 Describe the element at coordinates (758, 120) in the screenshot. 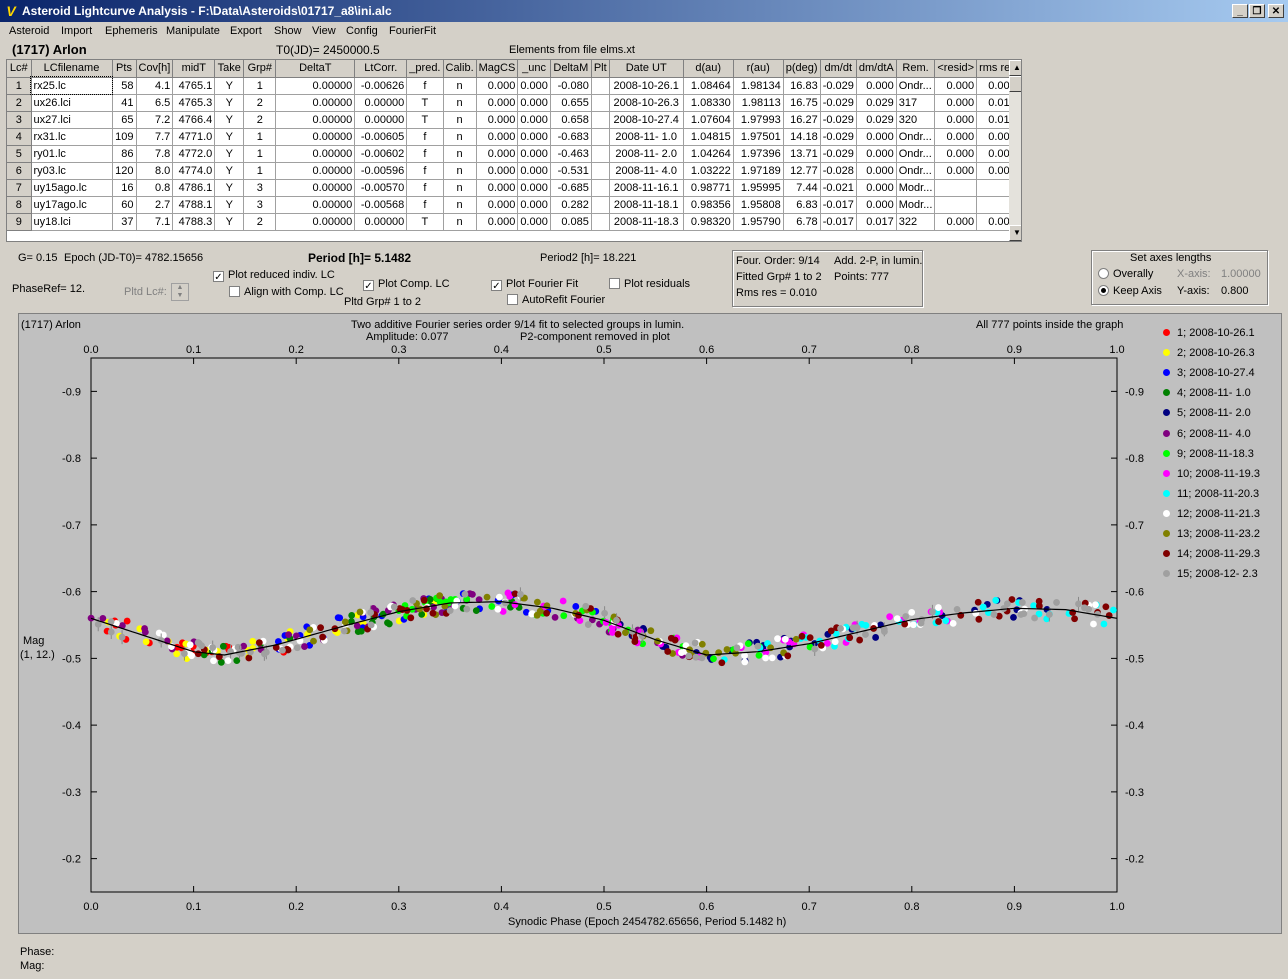

I see `table-cell: 1.97993` at that location.